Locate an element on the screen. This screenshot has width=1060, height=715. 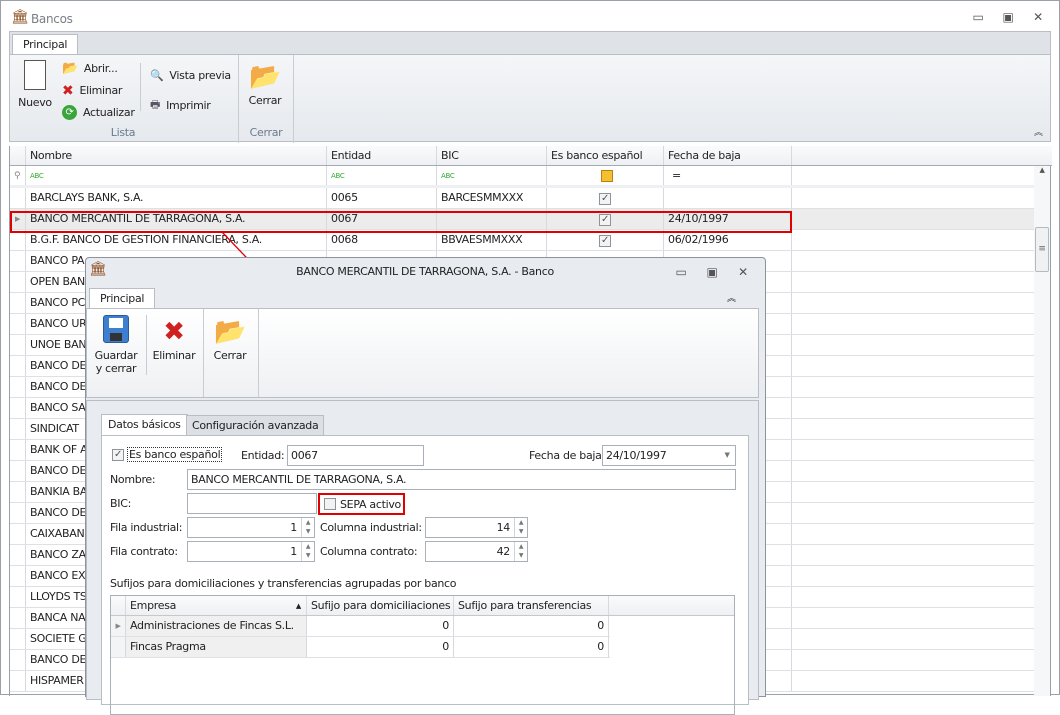
save-disk-icon is located at coordinates (116, 329).